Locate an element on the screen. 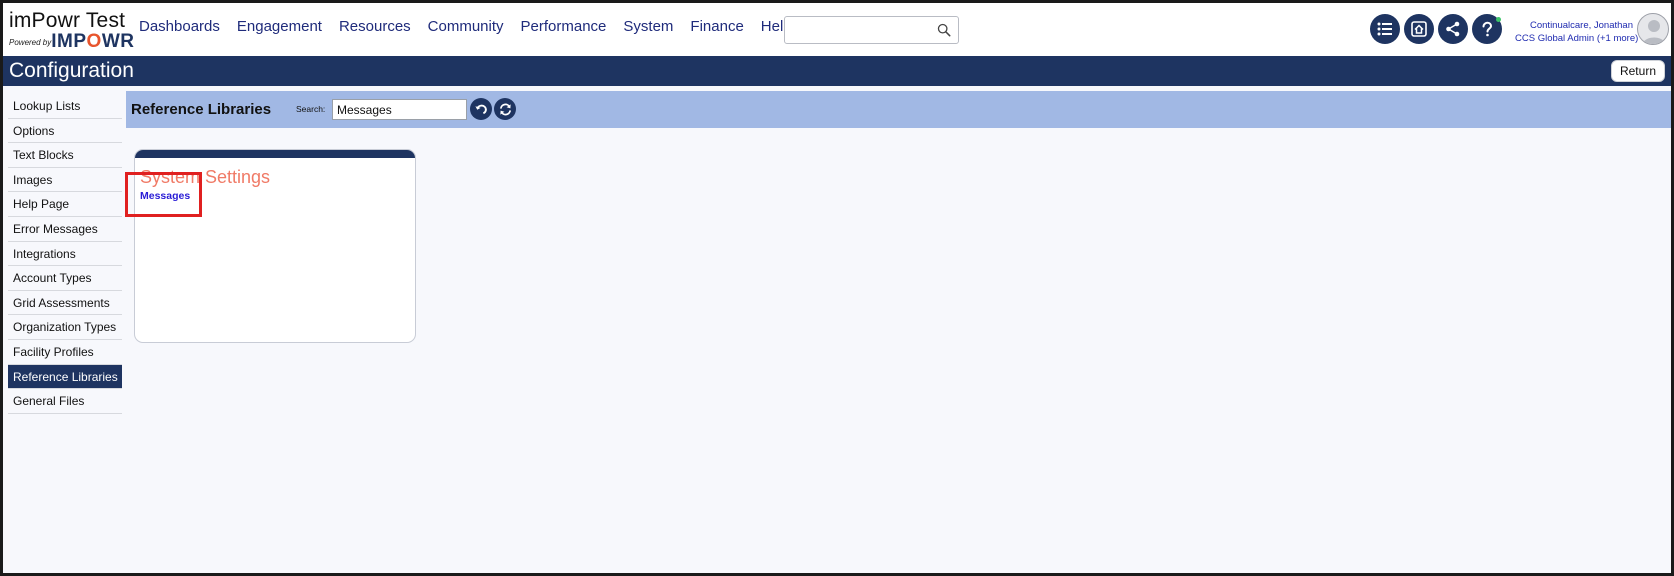  sidebar-item-grid-assessments: Grid Assessments is located at coordinates (65, 303).